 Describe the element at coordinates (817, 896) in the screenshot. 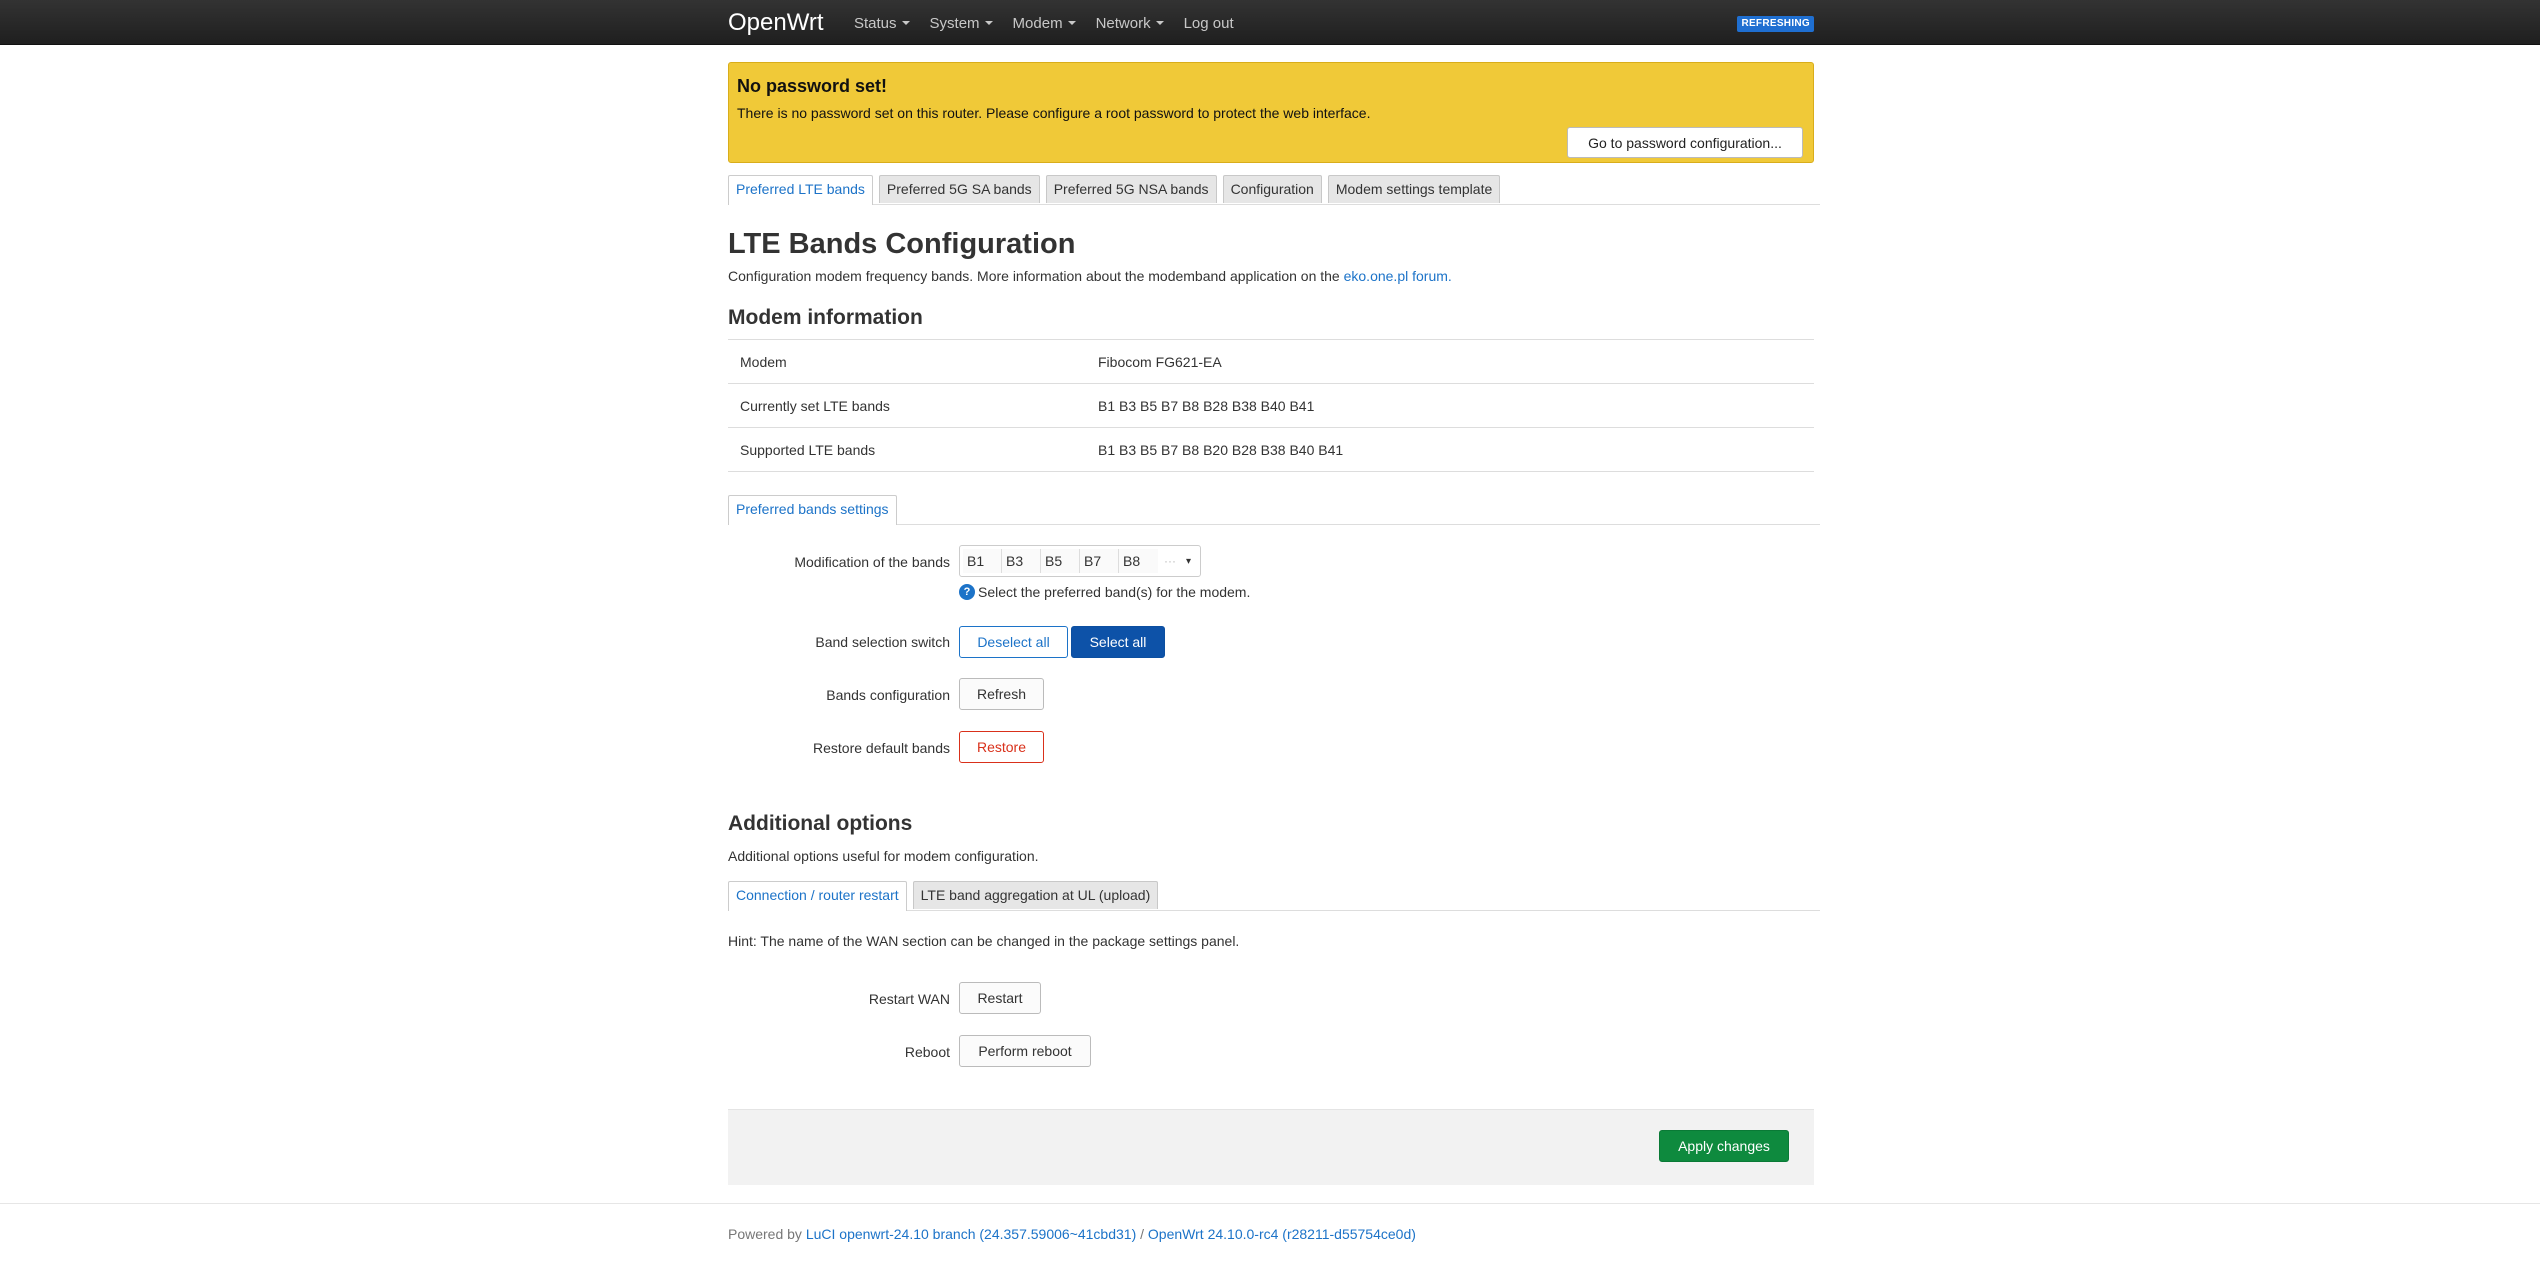

I see `tab-connection-router-restart: Connection / router restart` at that location.